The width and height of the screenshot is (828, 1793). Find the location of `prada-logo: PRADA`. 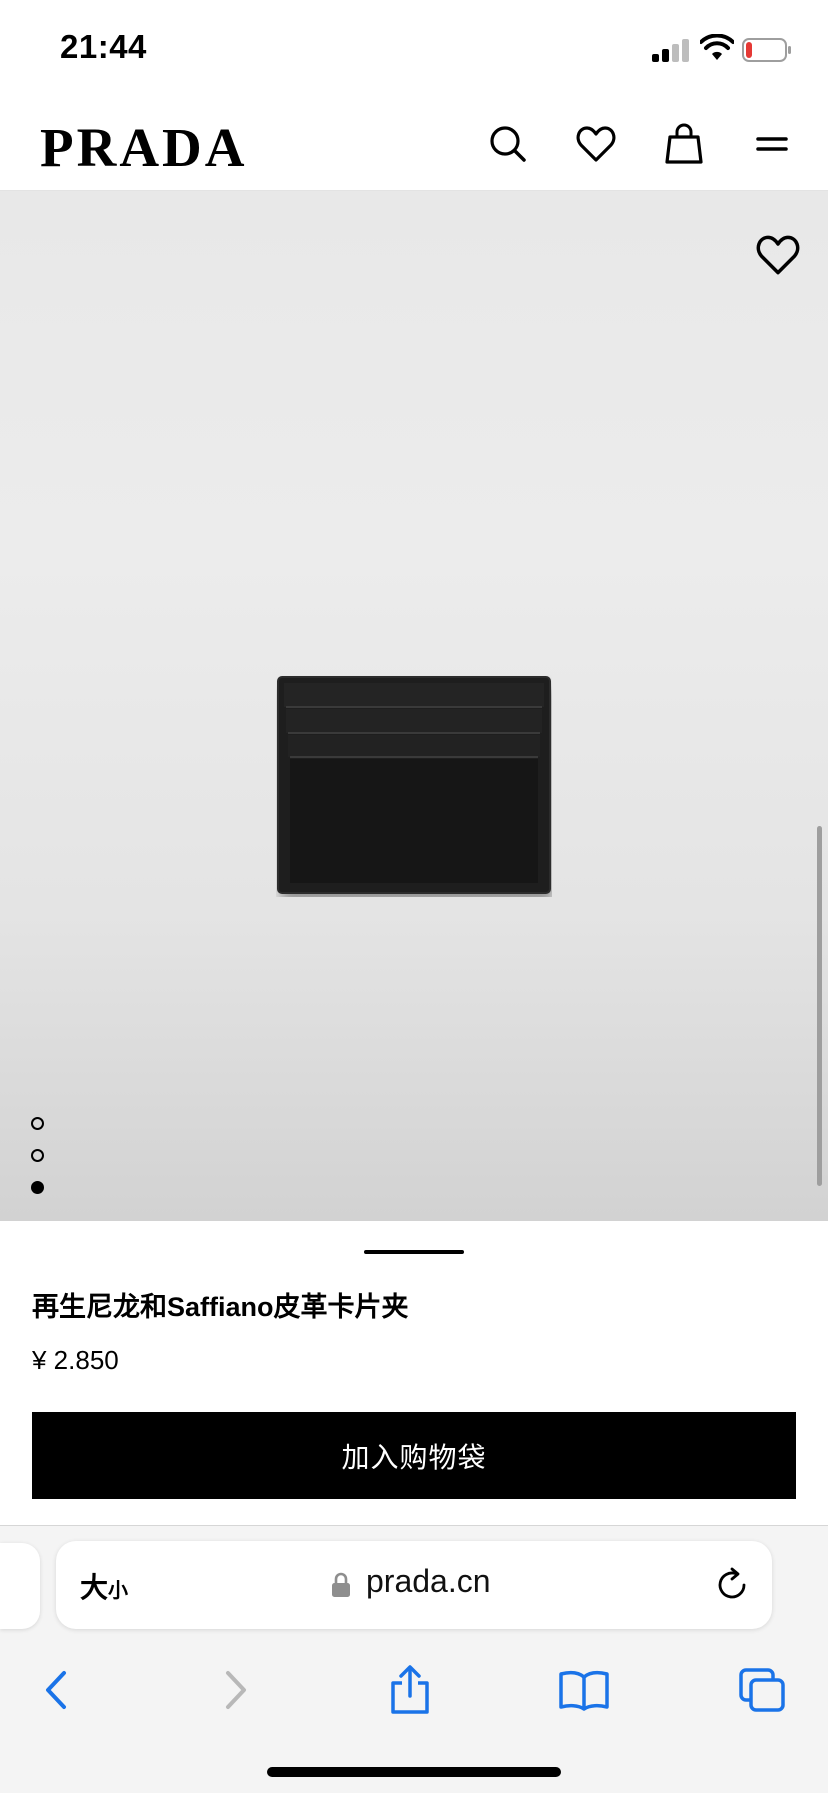

prada-logo: PRADA is located at coordinates (143, 147).